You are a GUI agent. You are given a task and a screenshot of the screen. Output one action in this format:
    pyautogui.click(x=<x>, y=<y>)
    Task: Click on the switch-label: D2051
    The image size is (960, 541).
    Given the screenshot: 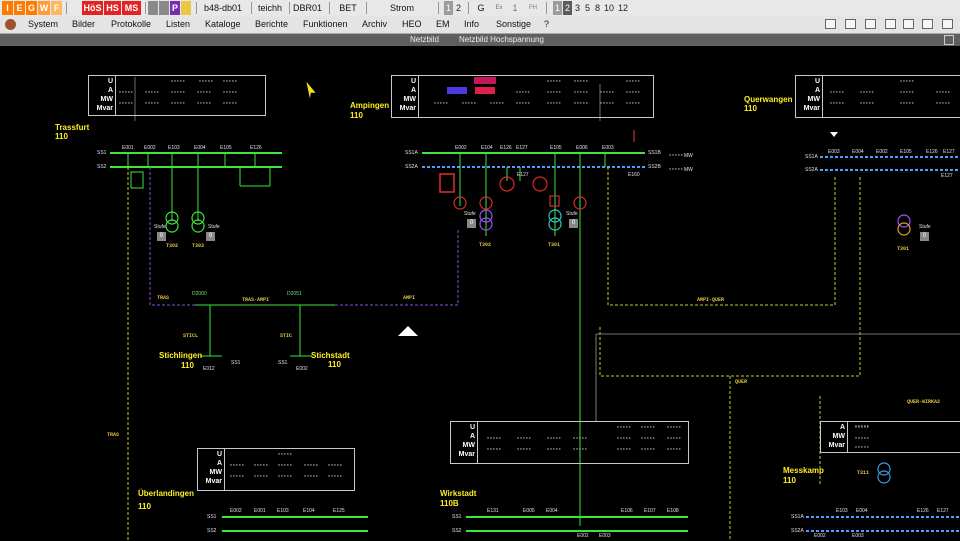 What is the action you would take?
    pyautogui.click(x=294, y=294)
    